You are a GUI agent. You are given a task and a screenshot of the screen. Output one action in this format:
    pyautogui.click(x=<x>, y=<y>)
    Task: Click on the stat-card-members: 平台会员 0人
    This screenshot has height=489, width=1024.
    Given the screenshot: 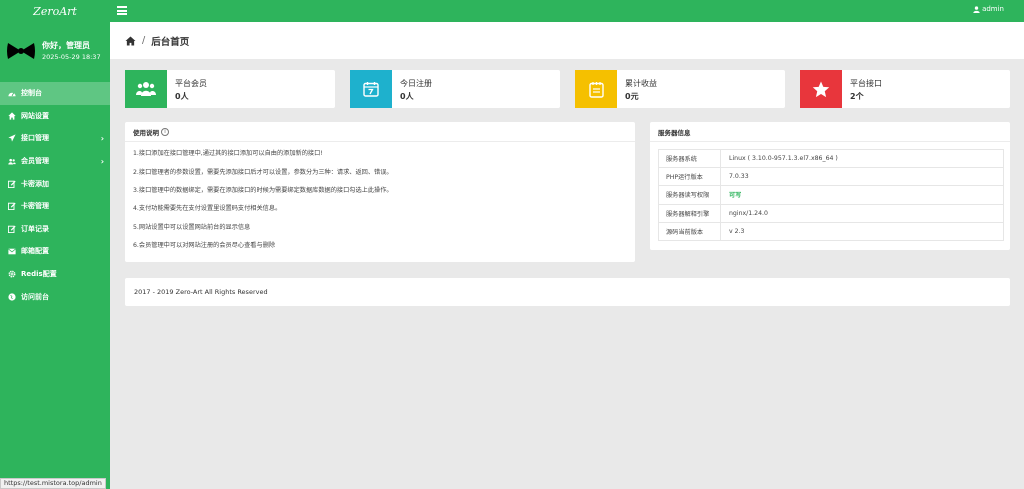 What is the action you would take?
    pyautogui.click(x=230, y=89)
    